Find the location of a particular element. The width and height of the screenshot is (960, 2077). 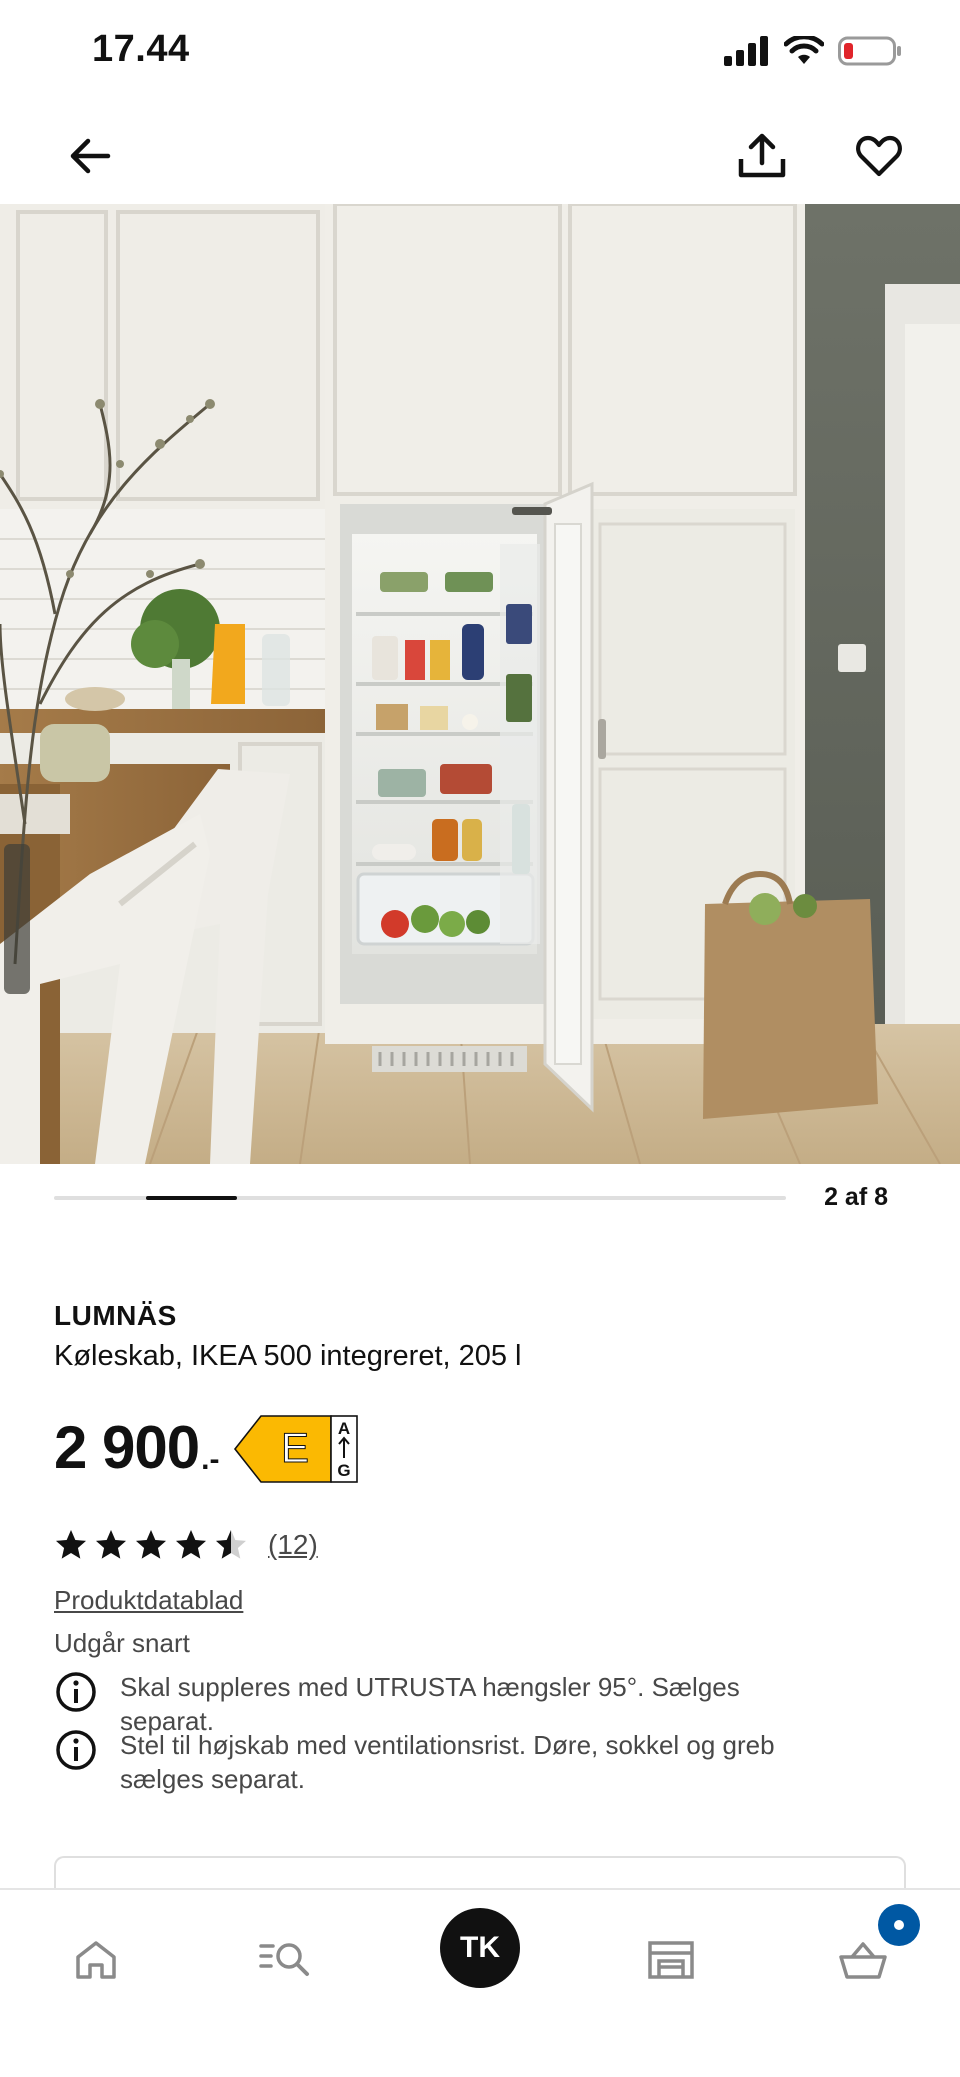

store-icon is located at coordinates (671, 1960).